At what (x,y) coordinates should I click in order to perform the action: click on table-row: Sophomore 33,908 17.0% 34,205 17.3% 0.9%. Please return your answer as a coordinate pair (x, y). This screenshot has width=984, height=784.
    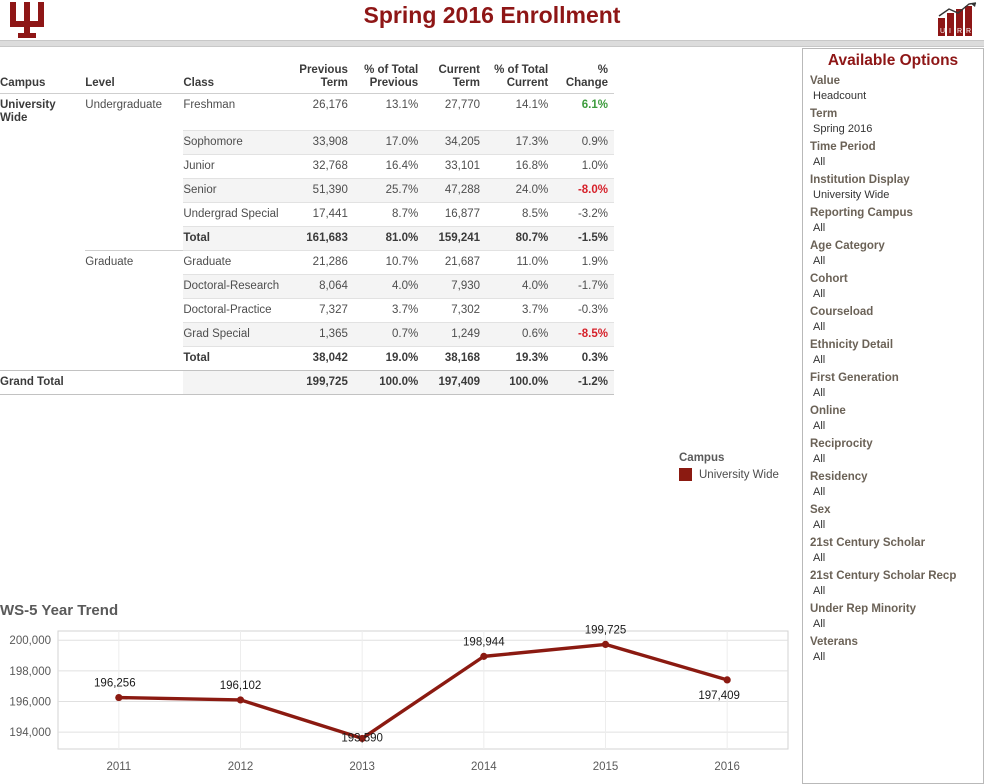
    Looking at the image, I should click on (307, 141).